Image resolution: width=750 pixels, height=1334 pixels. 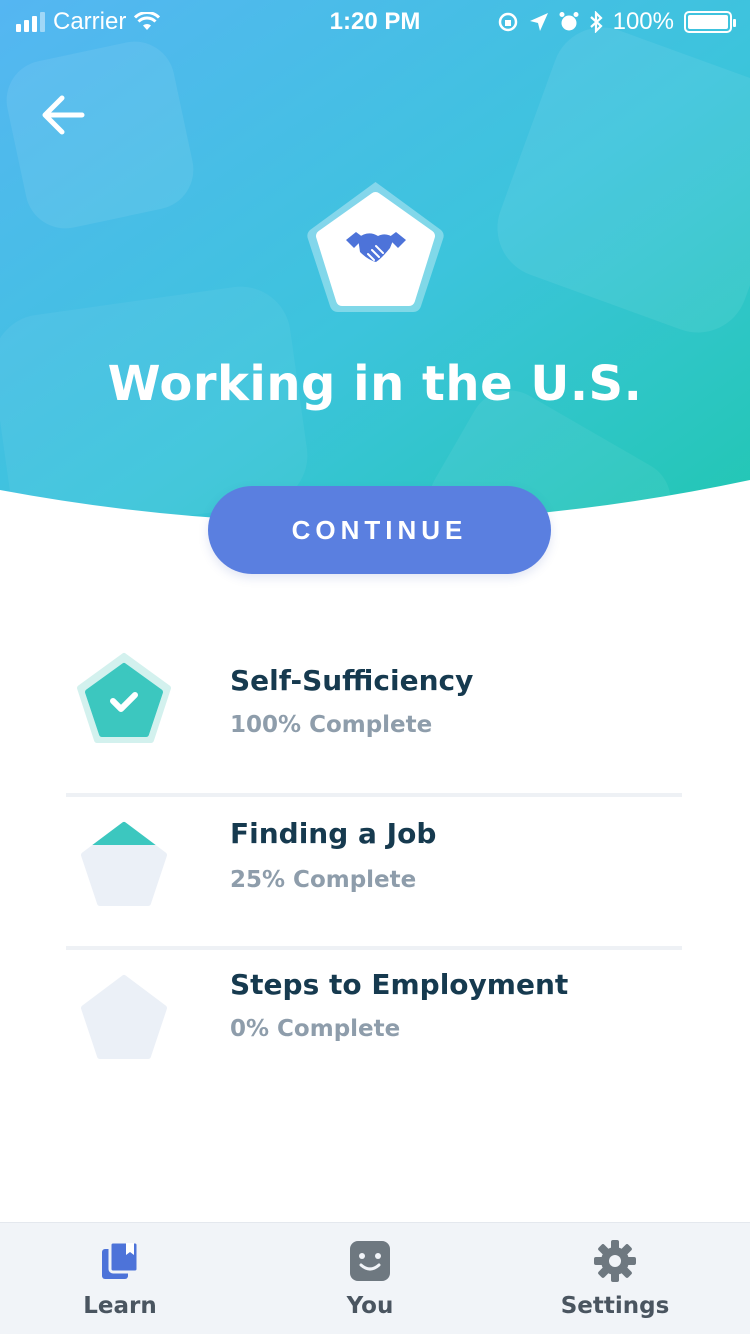 I want to click on orientation-lock-icon, so click(x=507, y=22).